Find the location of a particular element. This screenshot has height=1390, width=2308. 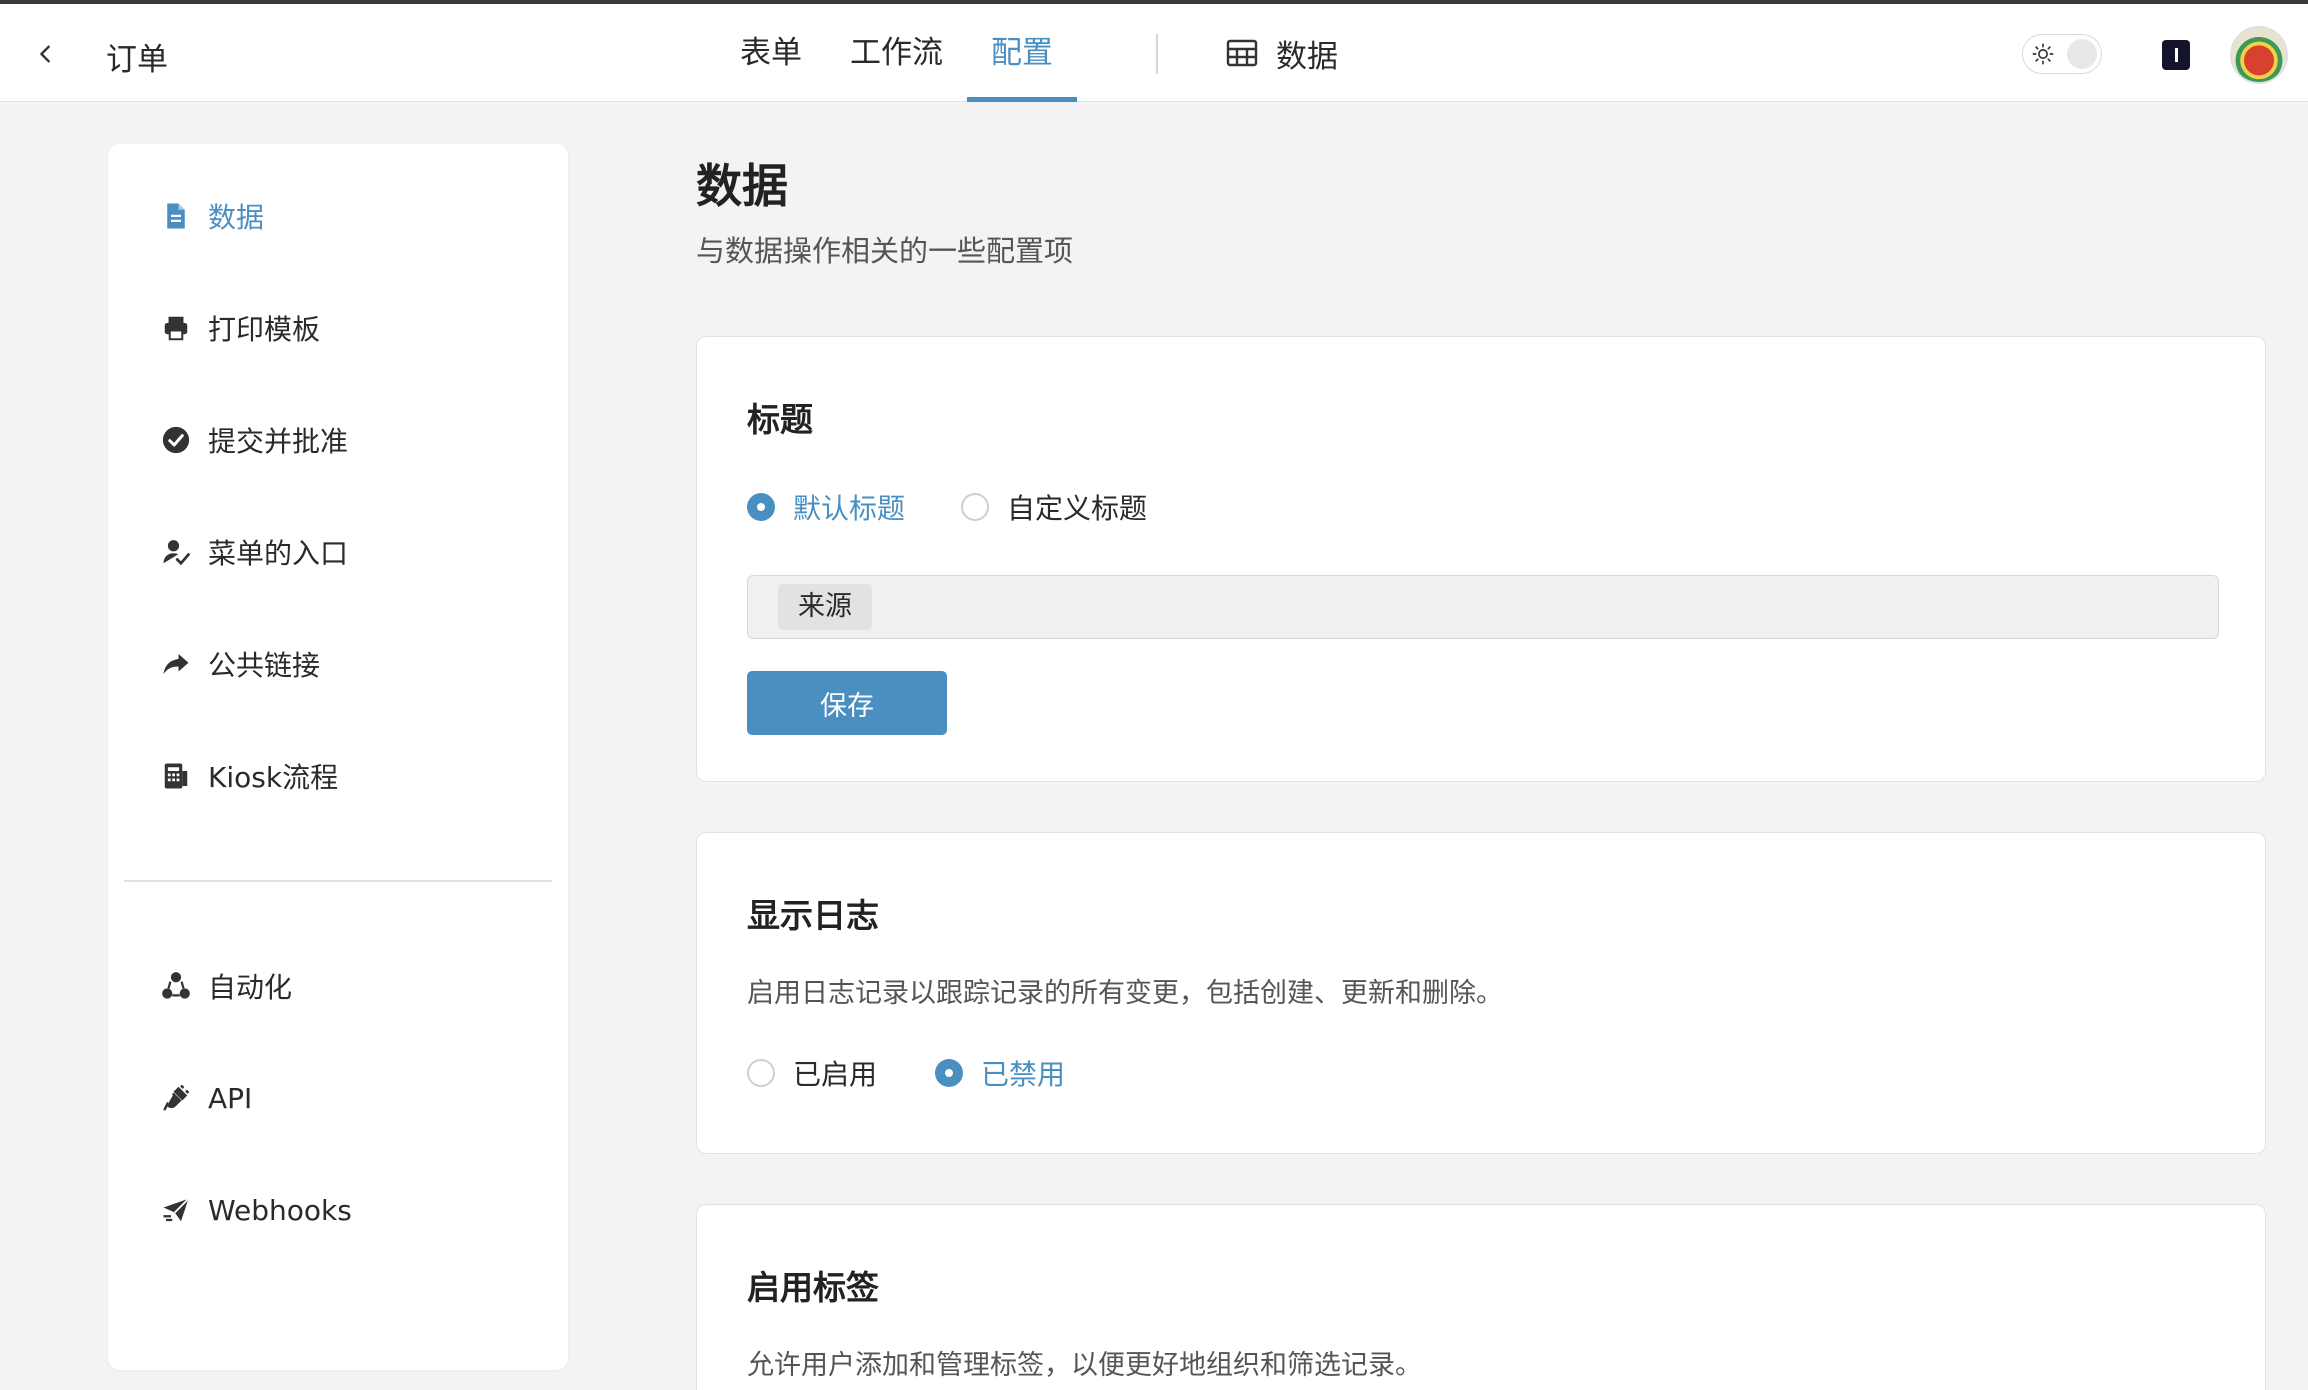

automation-icon is located at coordinates (176, 986).